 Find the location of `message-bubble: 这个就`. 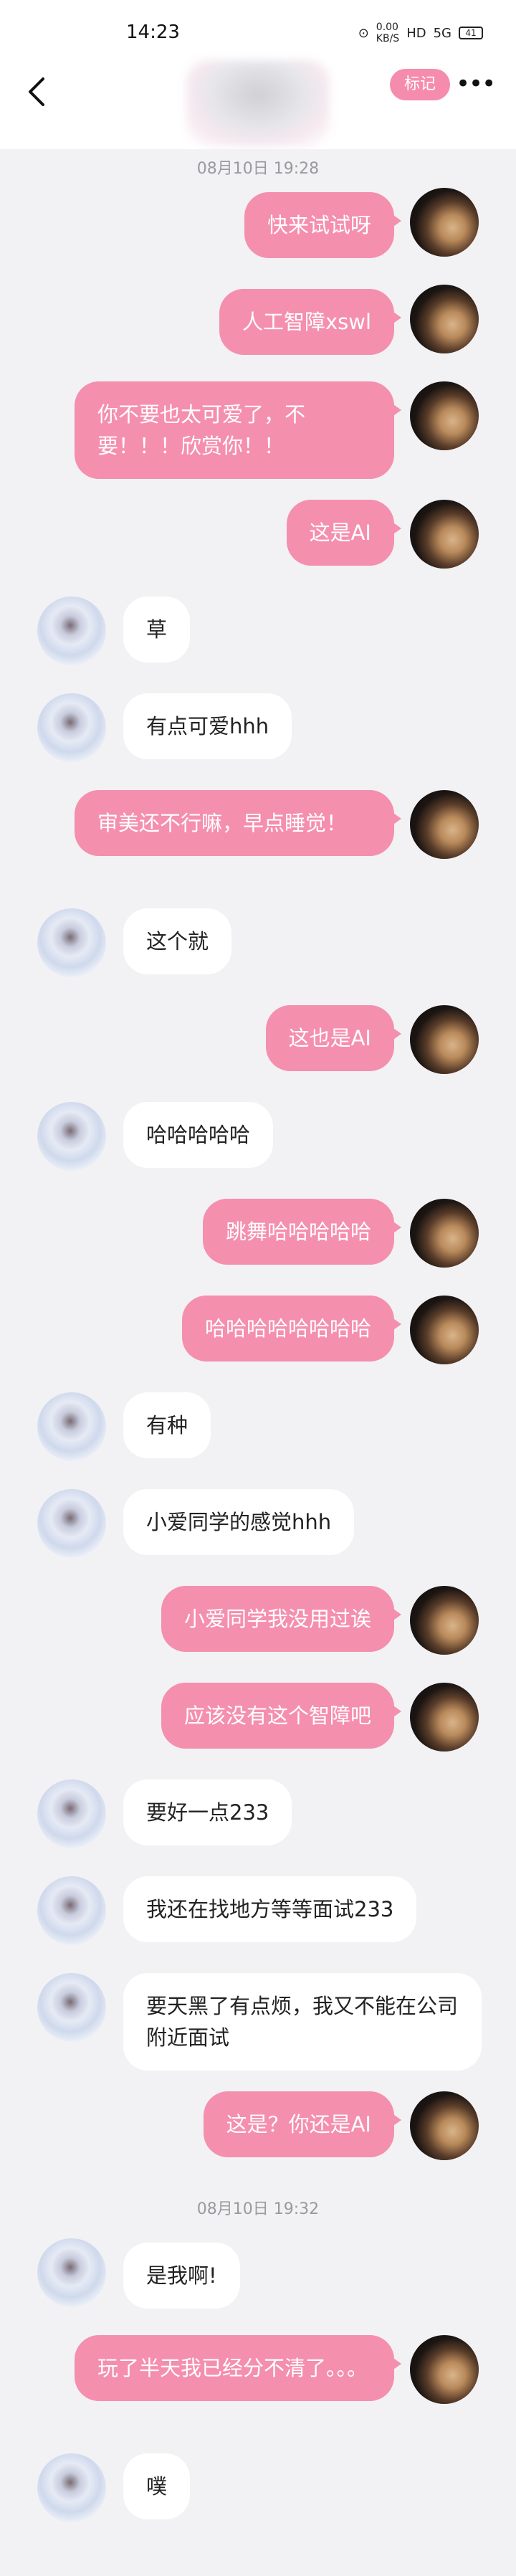

message-bubble: 这个就 is located at coordinates (177, 941).